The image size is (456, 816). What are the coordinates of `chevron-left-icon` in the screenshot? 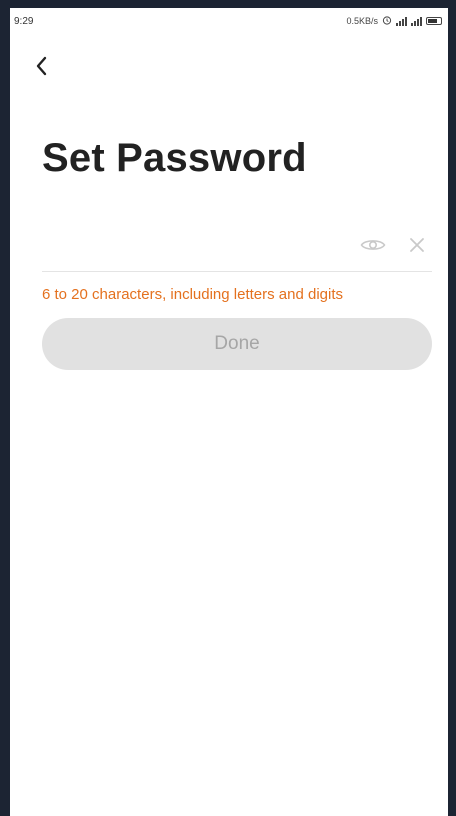 It's located at (41, 66).